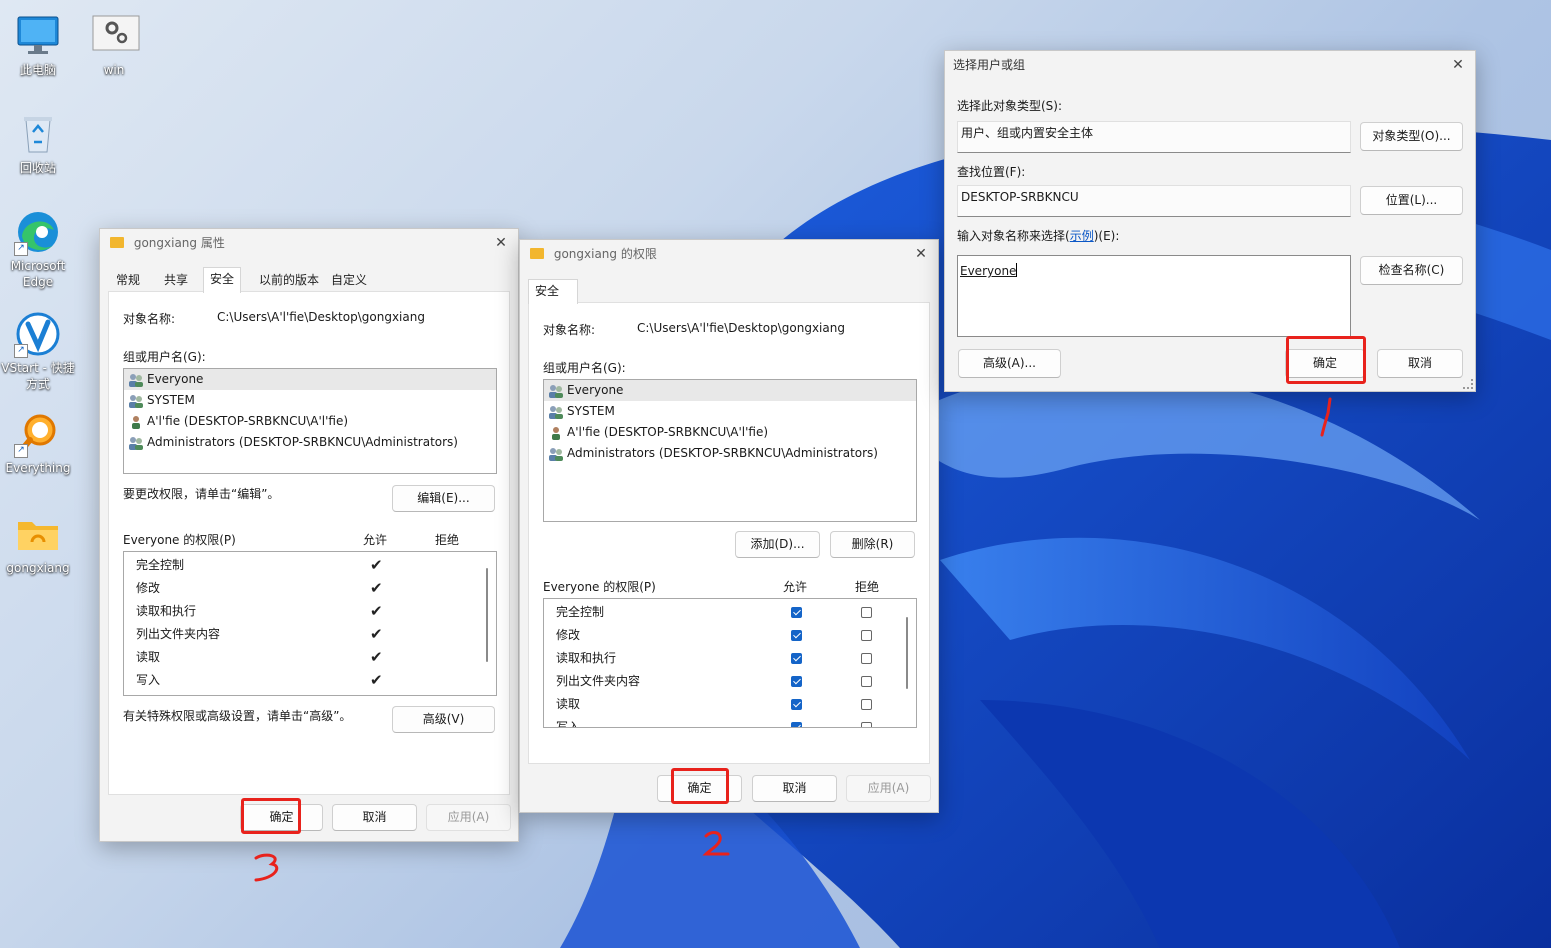 This screenshot has height=948, width=1551. Describe the element at coordinates (128, 280) in the screenshot. I see `tab-general: 常规` at that location.